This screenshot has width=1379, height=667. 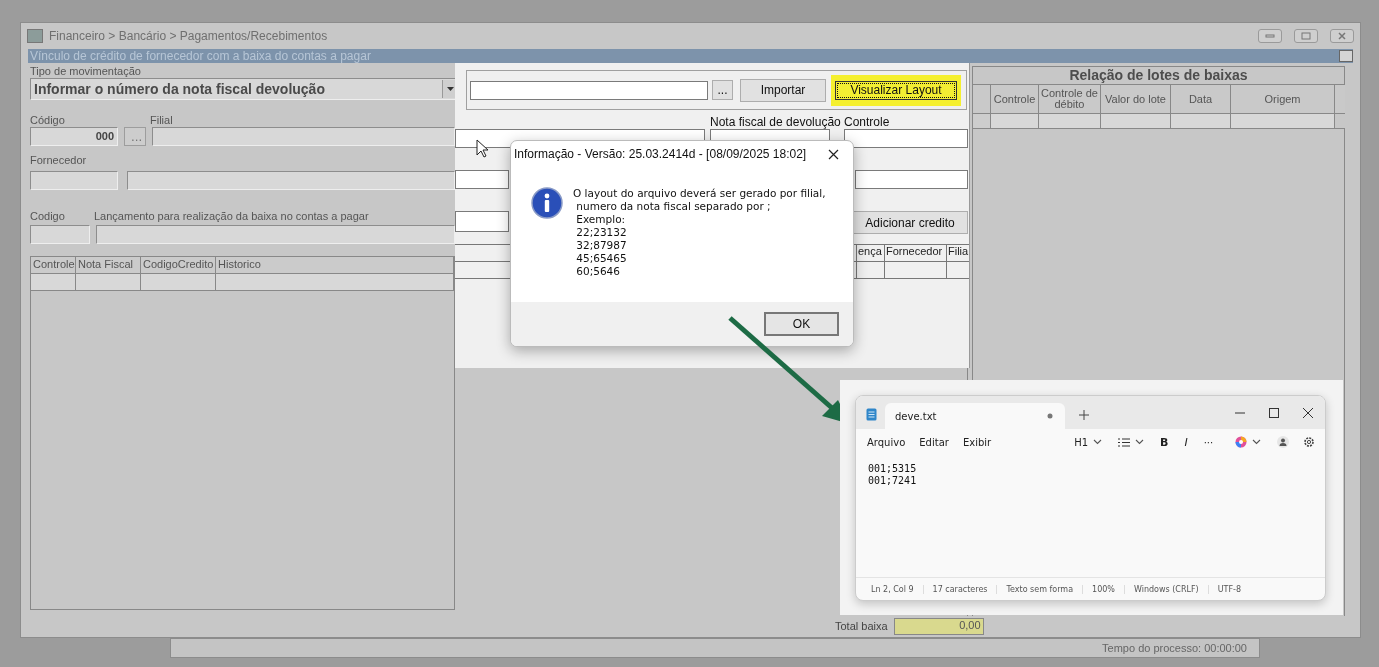 What do you see at coordinates (178, 265) in the screenshot?
I see `column-header: CodigoCredito` at bounding box center [178, 265].